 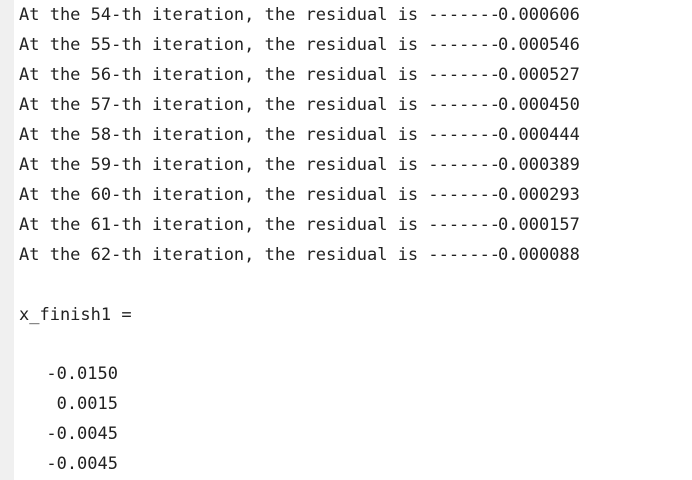 I want to click on vector-entry: 0.0015, so click(x=87, y=404).